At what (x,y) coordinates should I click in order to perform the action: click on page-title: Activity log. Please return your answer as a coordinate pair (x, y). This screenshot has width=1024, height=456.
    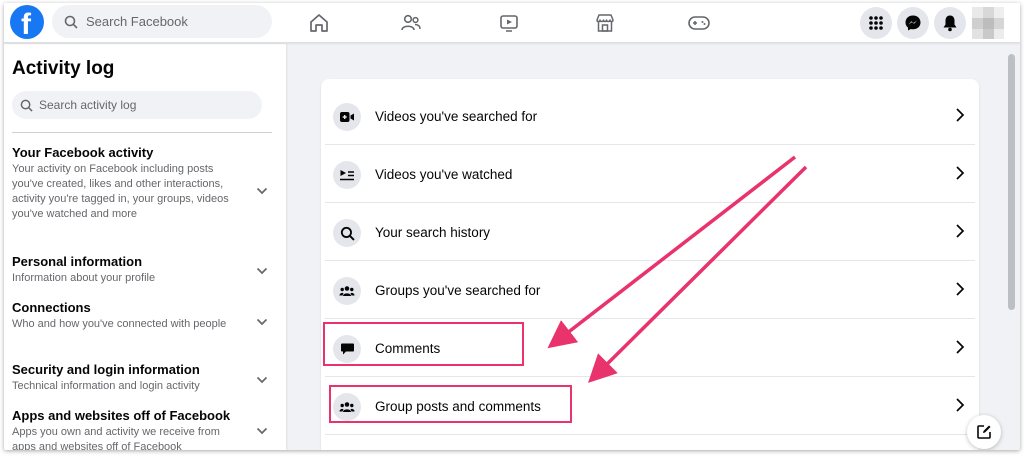
    Looking at the image, I should click on (63, 68).